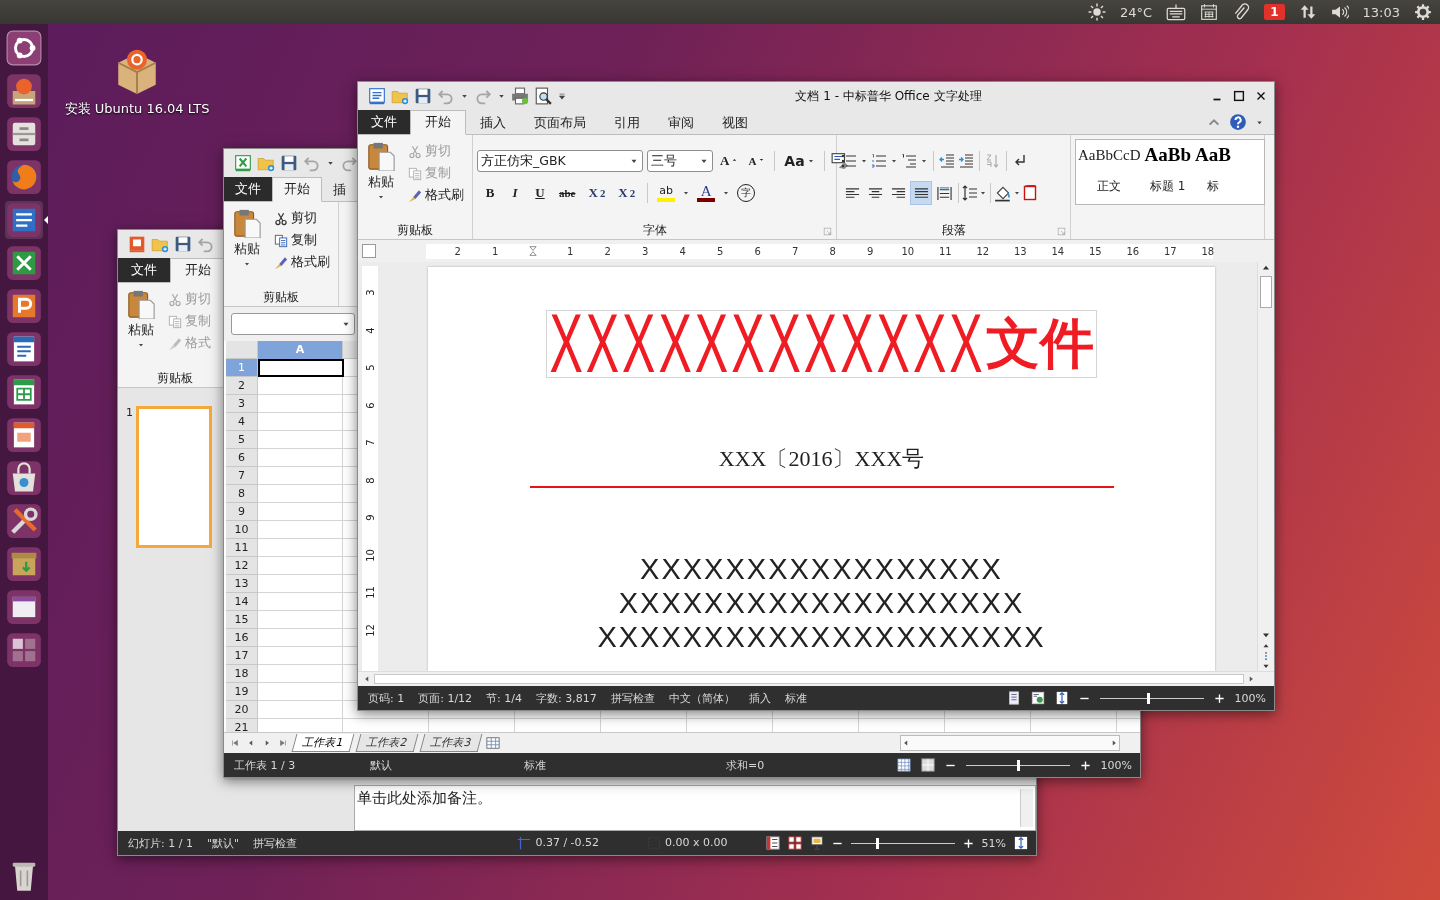  I want to click on print-icon, so click(520, 96).